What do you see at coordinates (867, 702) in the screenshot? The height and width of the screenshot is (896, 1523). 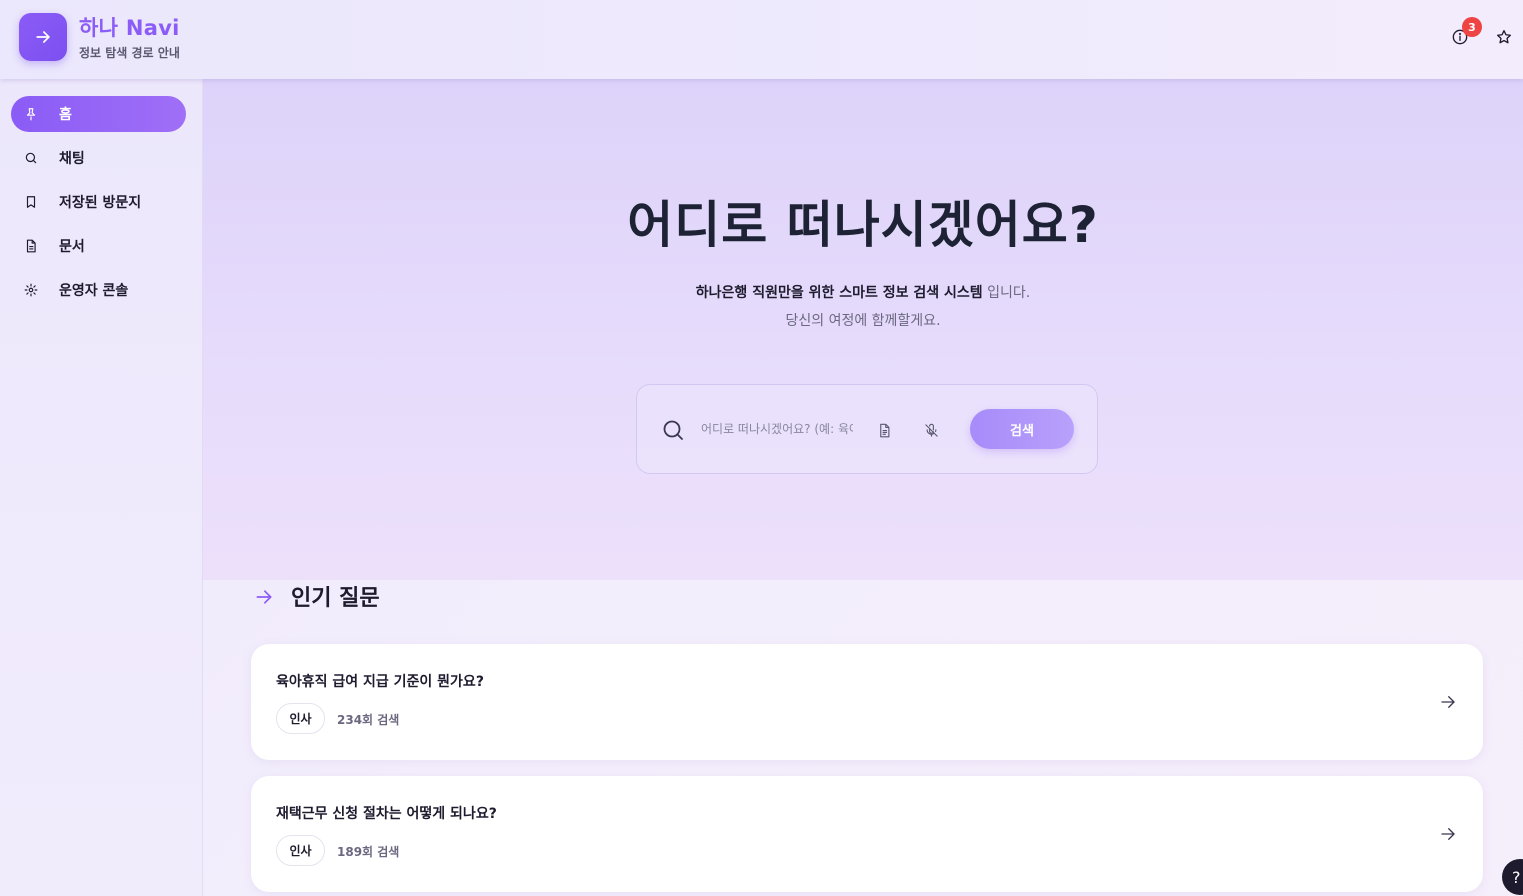 I see `question-card: 육아휴직 급여 지급 기준이 뭔가요? 인사 234회 검색` at bounding box center [867, 702].